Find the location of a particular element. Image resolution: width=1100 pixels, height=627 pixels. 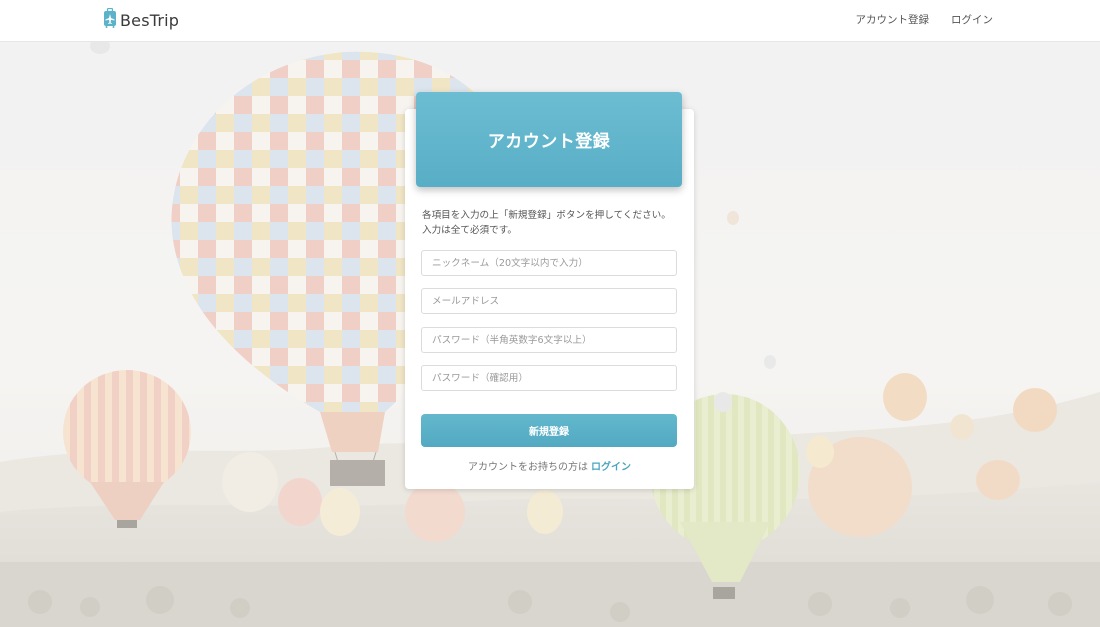

suitcase-airplane-icon is located at coordinates (110, 19).